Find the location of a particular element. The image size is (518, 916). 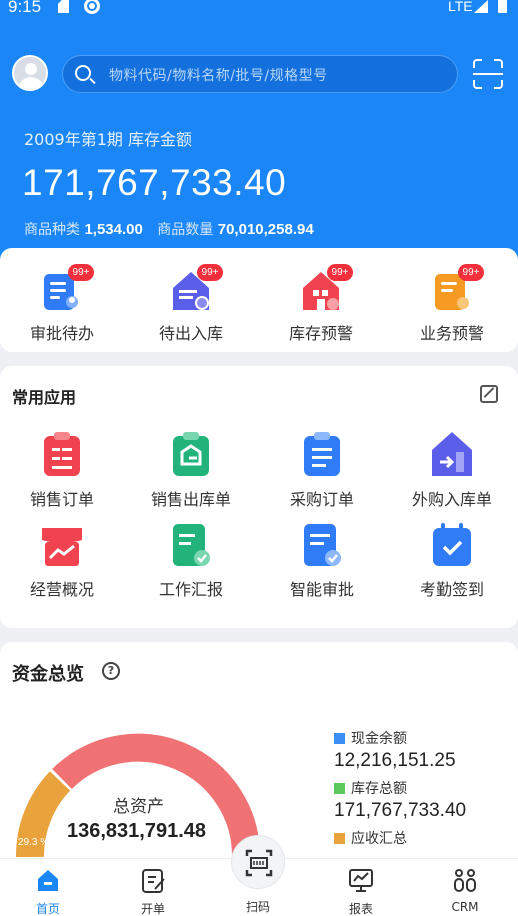

app-smart-approval: 智能审批 is located at coordinates (322, 560).